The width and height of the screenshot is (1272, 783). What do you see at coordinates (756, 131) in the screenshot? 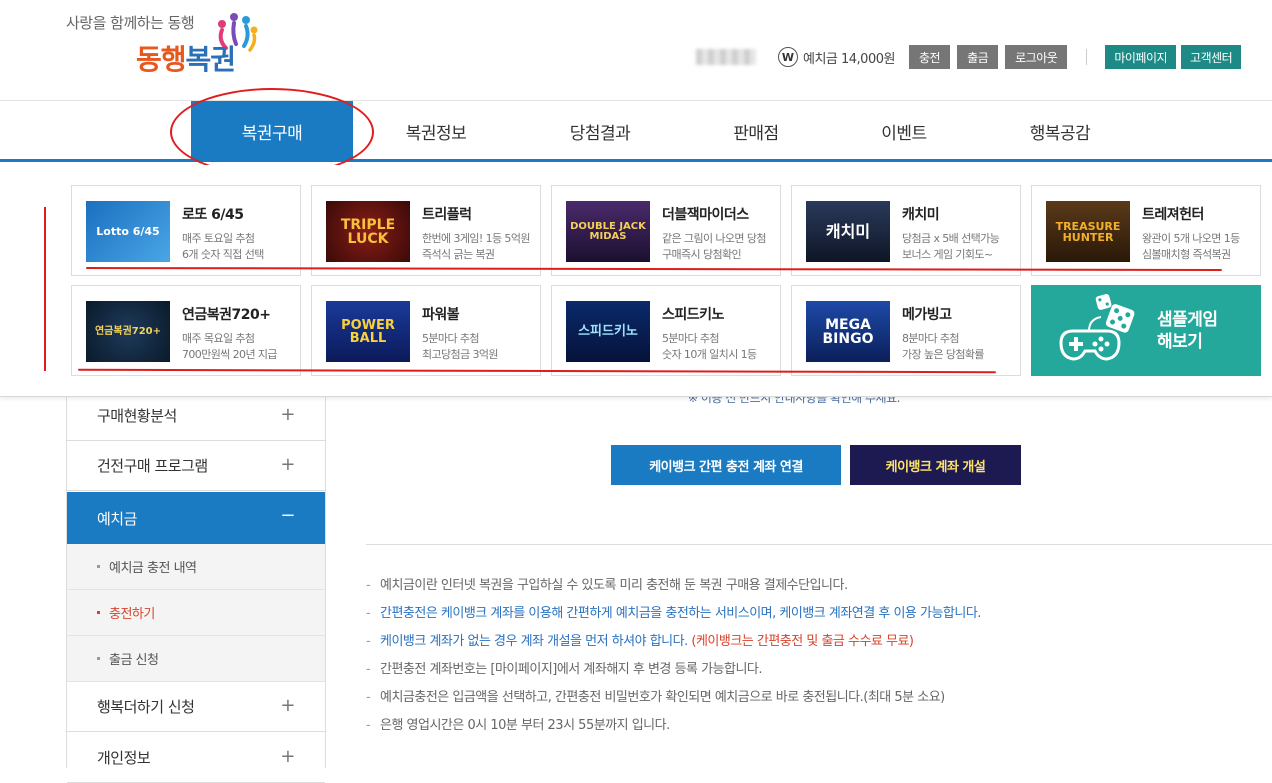
I see `nav-stores: 판매점` at bounding box center [756, 131].